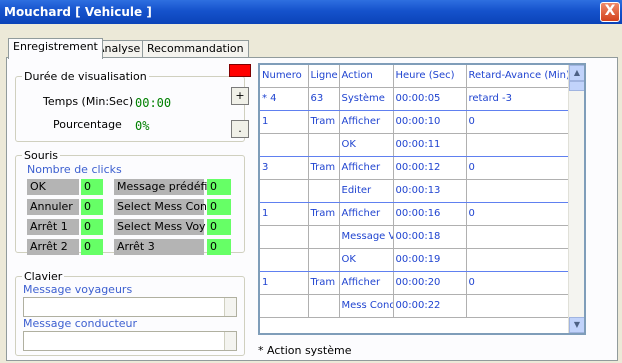 The height and width of the screenshot is (363, 622). Describe the element at coordinates (74, 169) in the screenshot. I see `souris-subtitle: Nombre de clicks` at that location.